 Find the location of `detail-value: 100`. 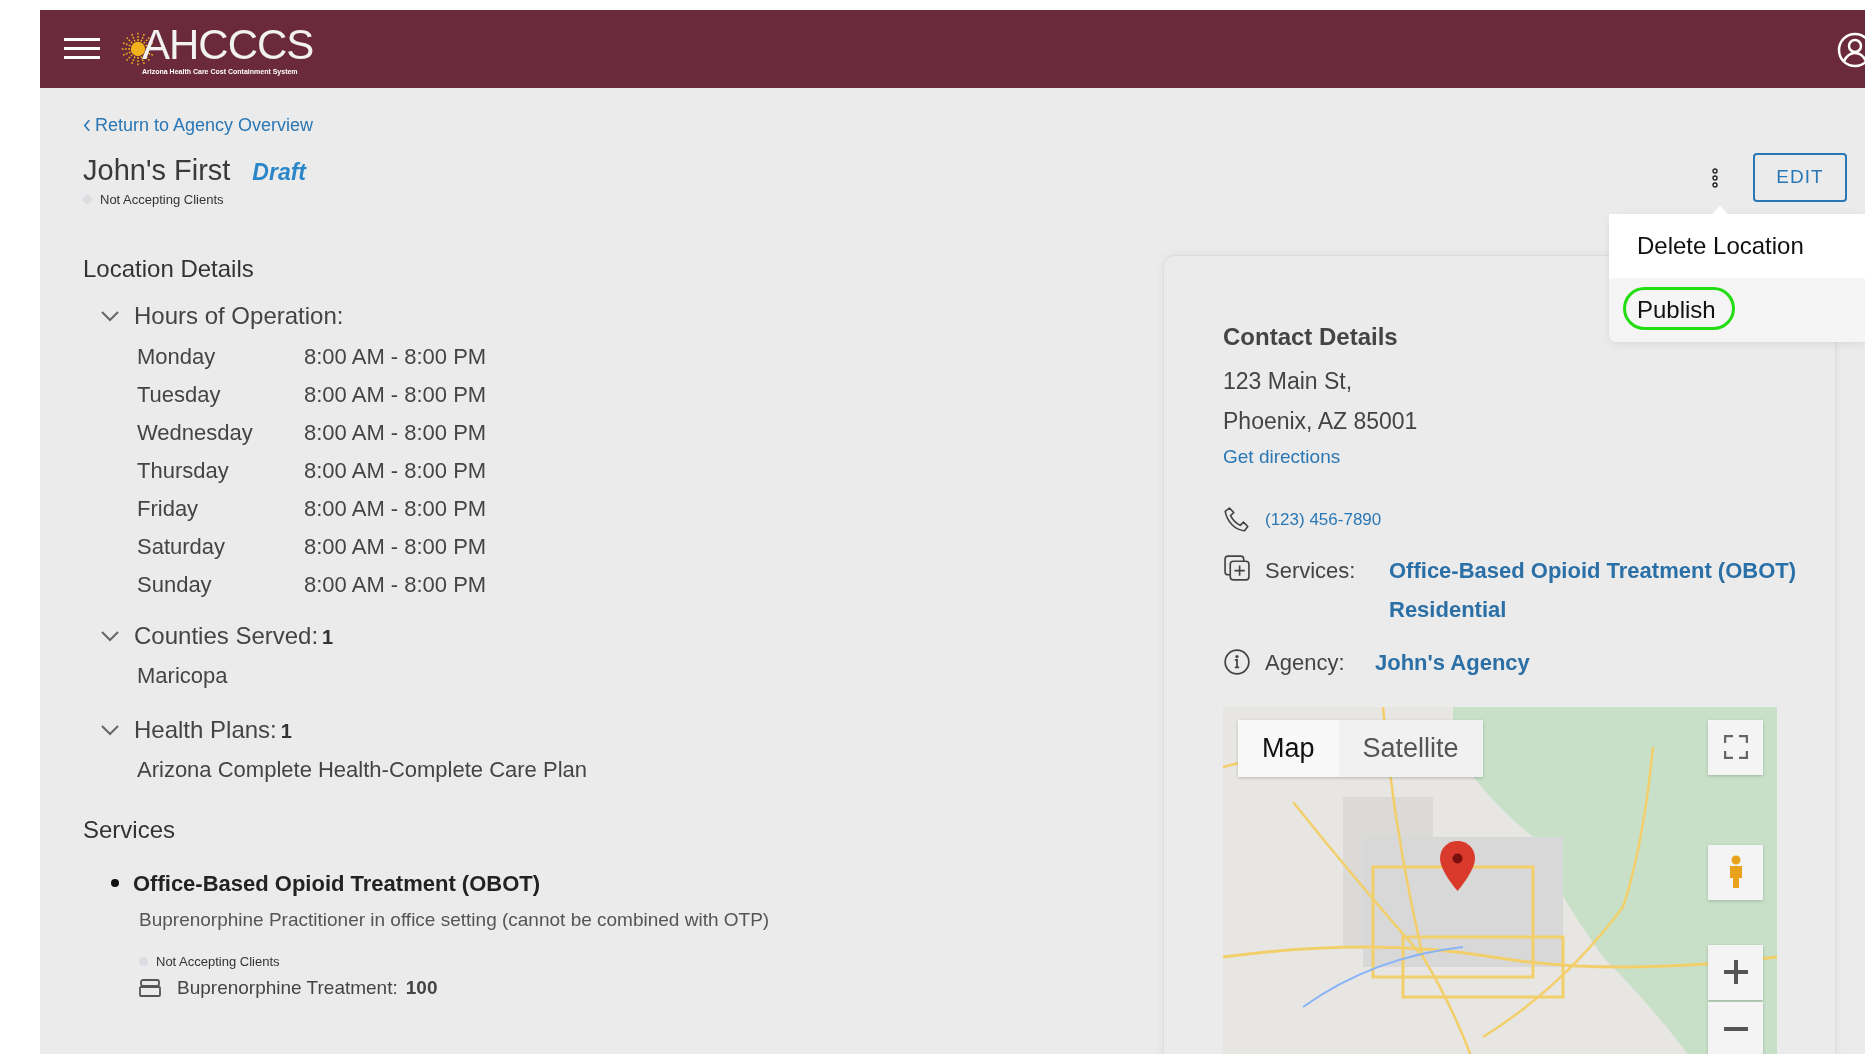

detail-value: 100 is located at coordinates (421, 987).